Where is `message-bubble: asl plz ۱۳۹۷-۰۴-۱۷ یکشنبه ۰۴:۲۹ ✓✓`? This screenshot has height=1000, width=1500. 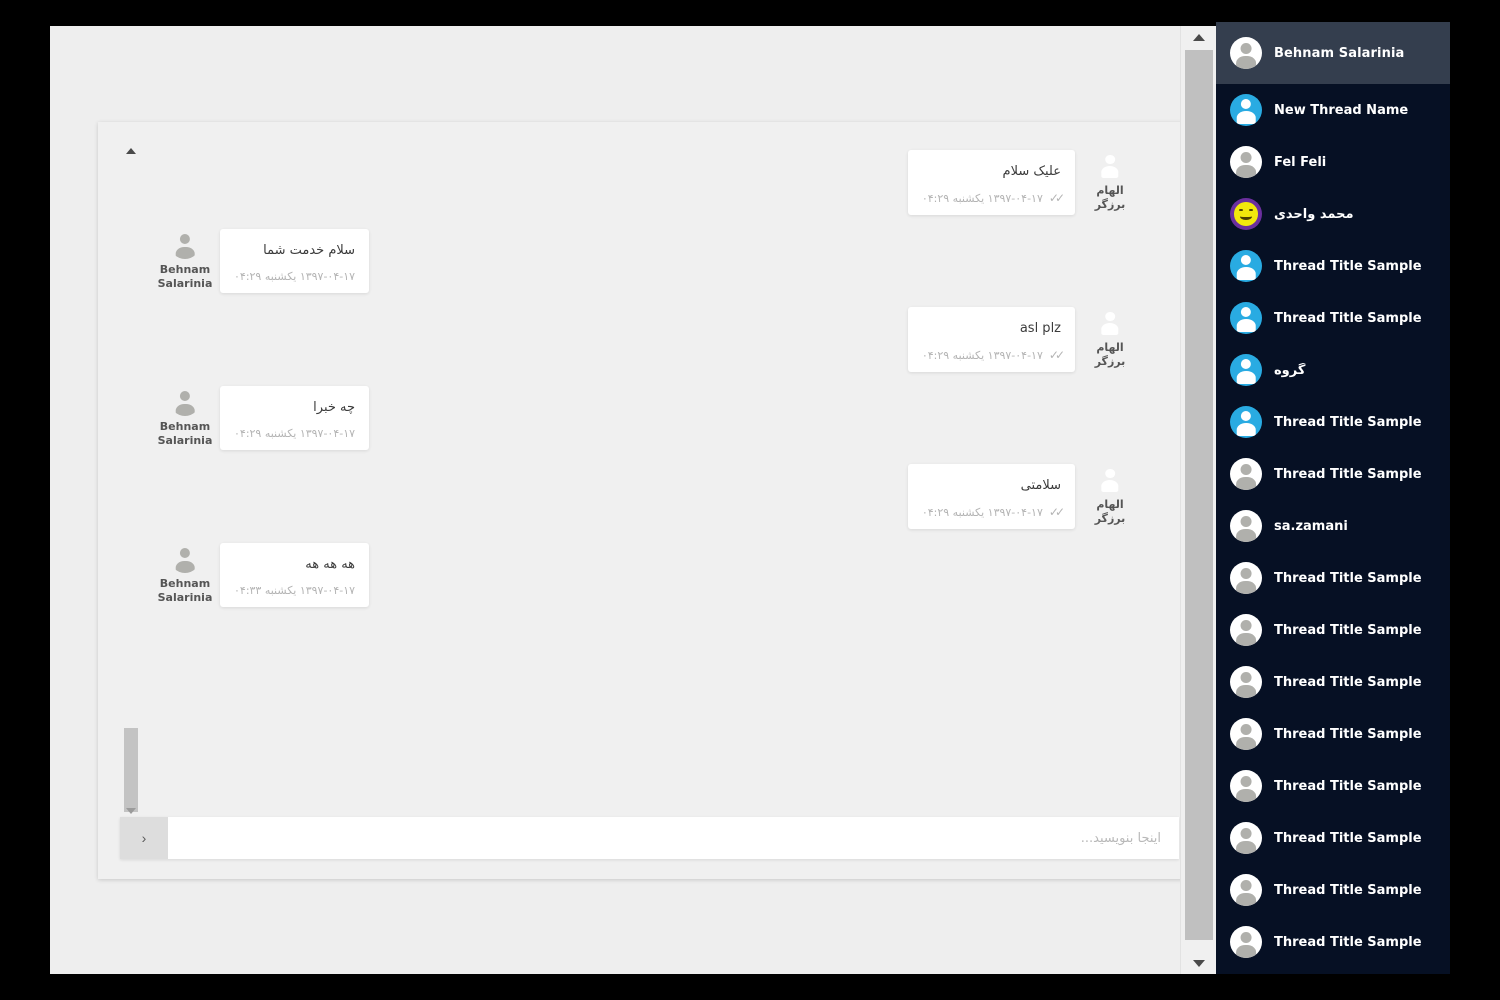 message-bubble: asl plz ۱۳۹۷-۰۴-۱۷ یکشنبه ۰۴:۲۹ ✓✓ is located at coordinates (991, 339).